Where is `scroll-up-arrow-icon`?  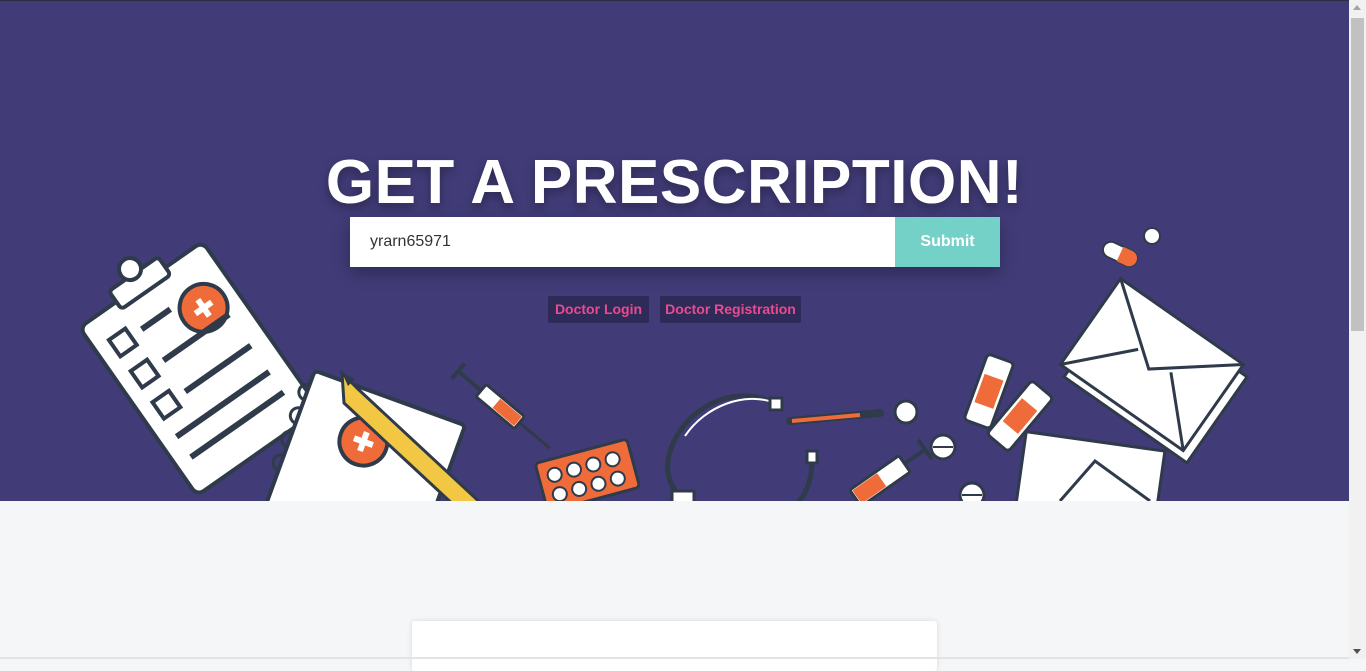 scroll-up-arrow-icon is located at coordinates (1357, 7).